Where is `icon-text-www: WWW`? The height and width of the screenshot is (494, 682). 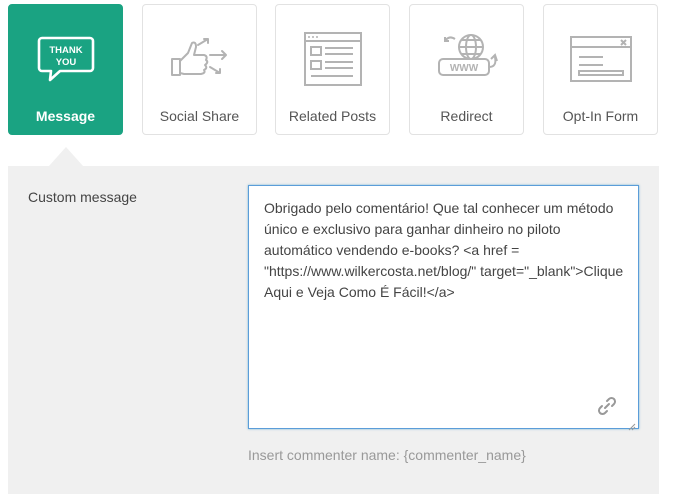 icon-text-www: WWW is located at coordinates (463, 68).